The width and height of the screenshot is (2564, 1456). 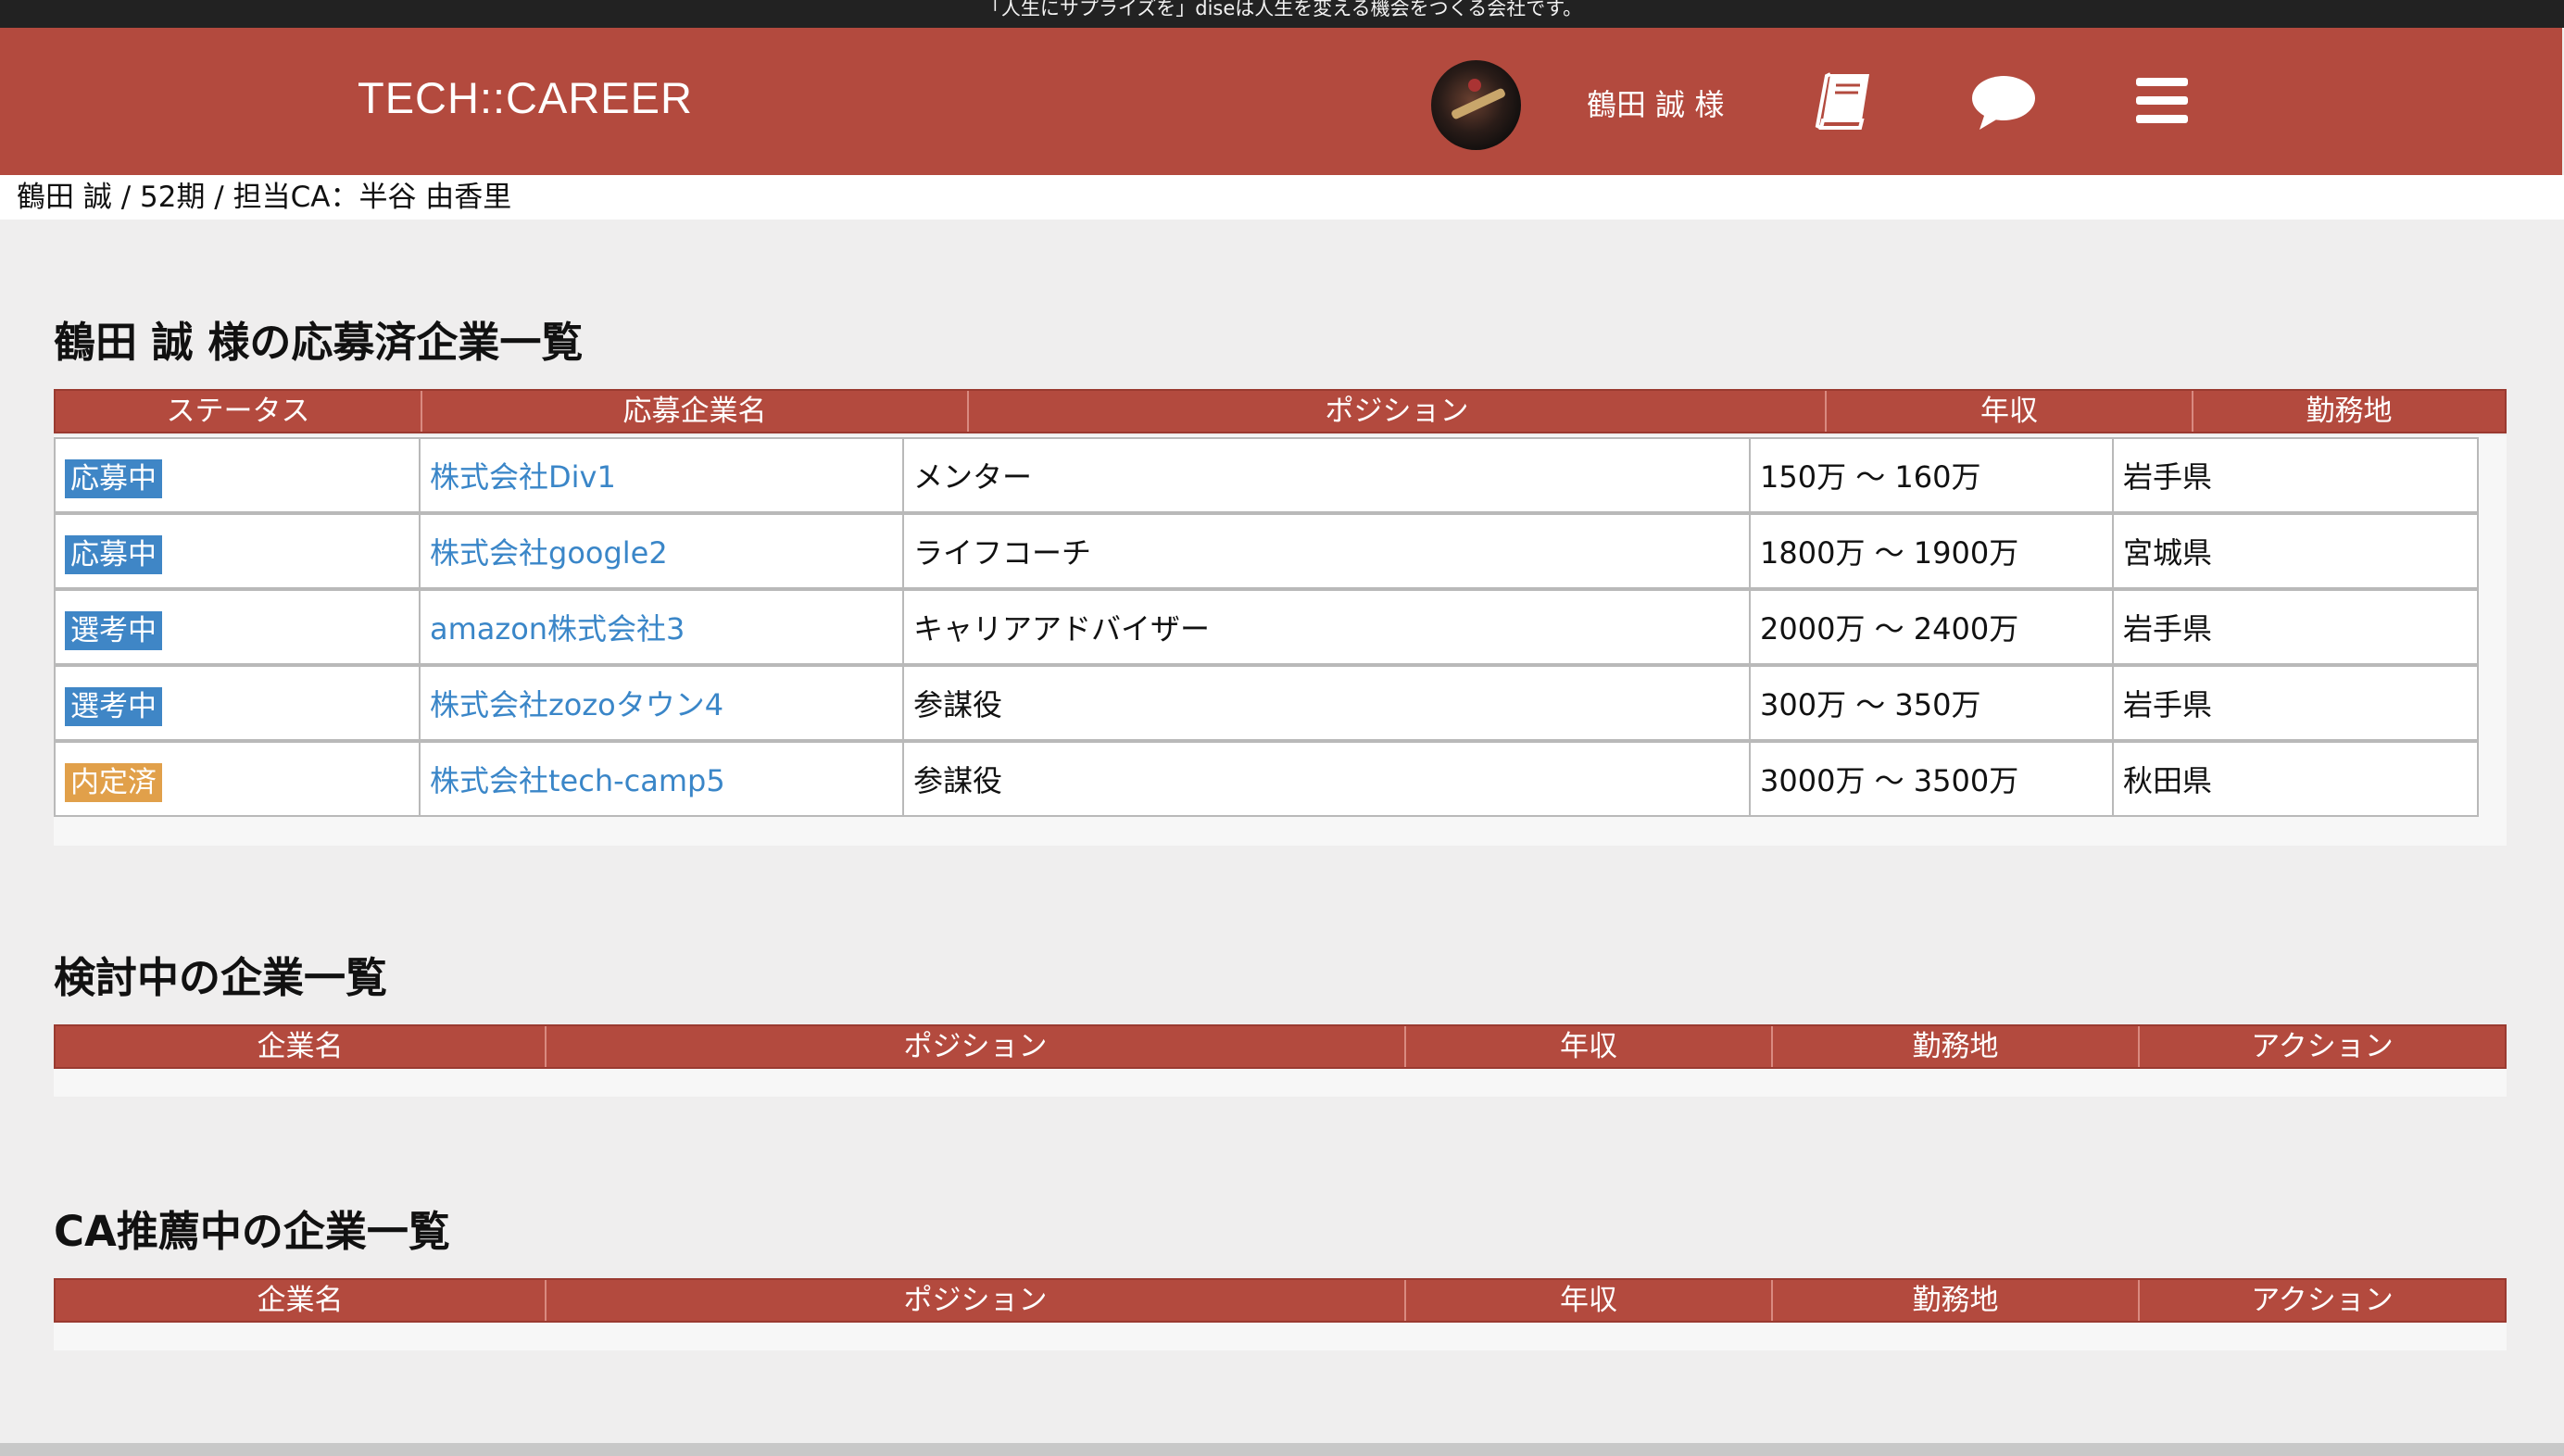 I want to click on company-link: 株式会社Div1, so click(x=523, y=477).